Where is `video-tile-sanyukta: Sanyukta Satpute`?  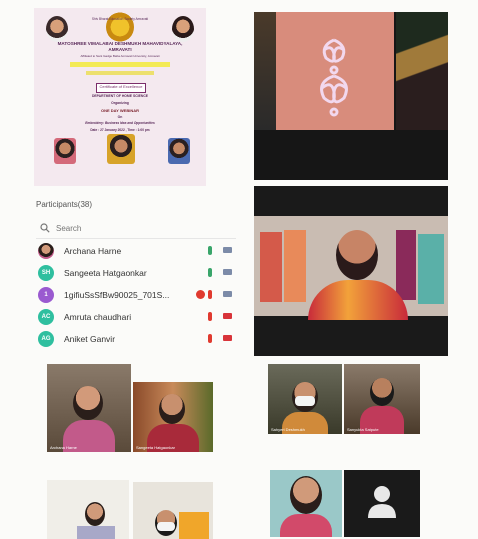
video-tile-sanyukta: Sanyukta Satpute is located at coordinates (382, 399).